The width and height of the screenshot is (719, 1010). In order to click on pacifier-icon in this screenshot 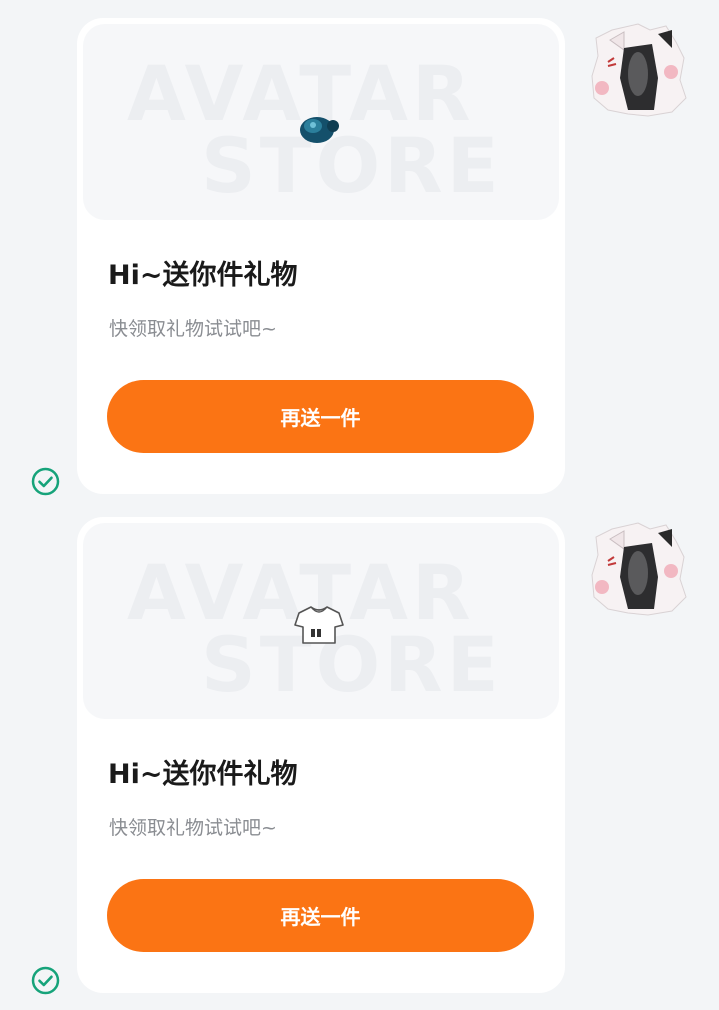, I will do `click(321, 122)`.